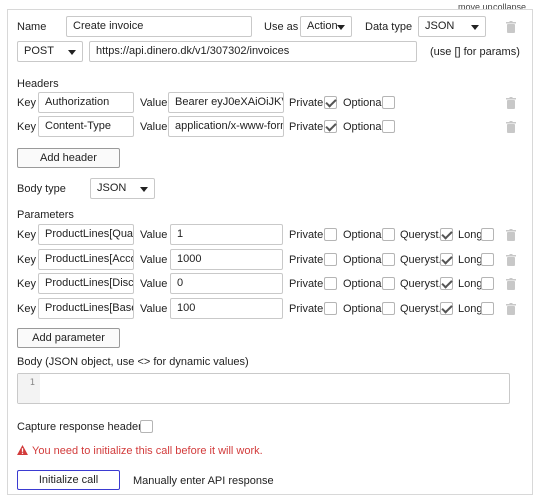 This screenshot has height=499, width=539. I want to click on param-key-input: ProductLines[Discou, so click(86, 283).